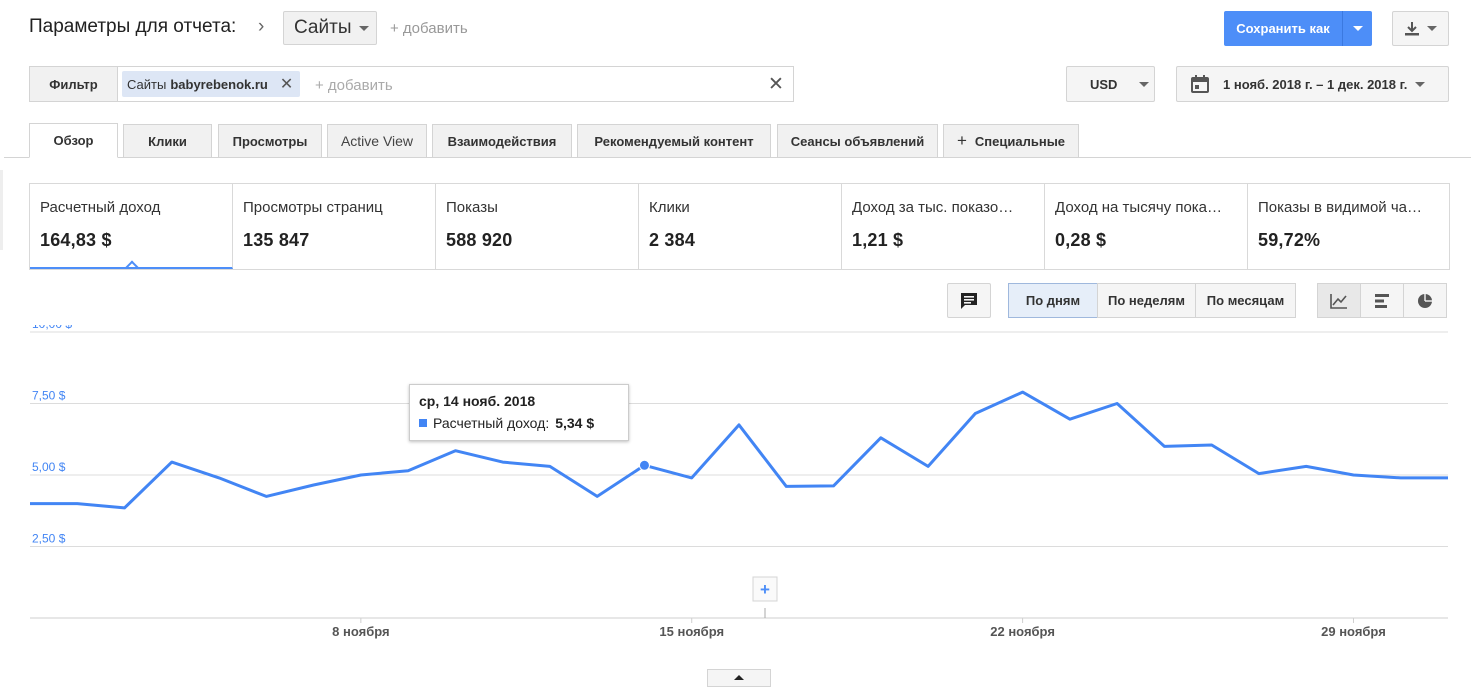 The height and width of the screenshot is (687, 1471). I want to click on tab-interactions: Взаимодействия, so click(502, 141).